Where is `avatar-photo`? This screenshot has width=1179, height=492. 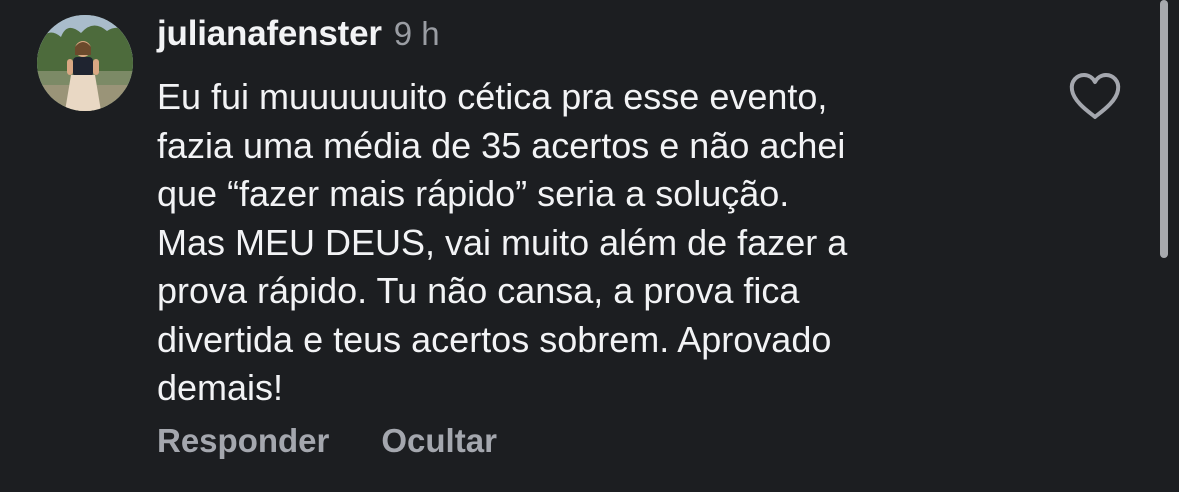
avatar-photo is located at coordinates (85, 63).